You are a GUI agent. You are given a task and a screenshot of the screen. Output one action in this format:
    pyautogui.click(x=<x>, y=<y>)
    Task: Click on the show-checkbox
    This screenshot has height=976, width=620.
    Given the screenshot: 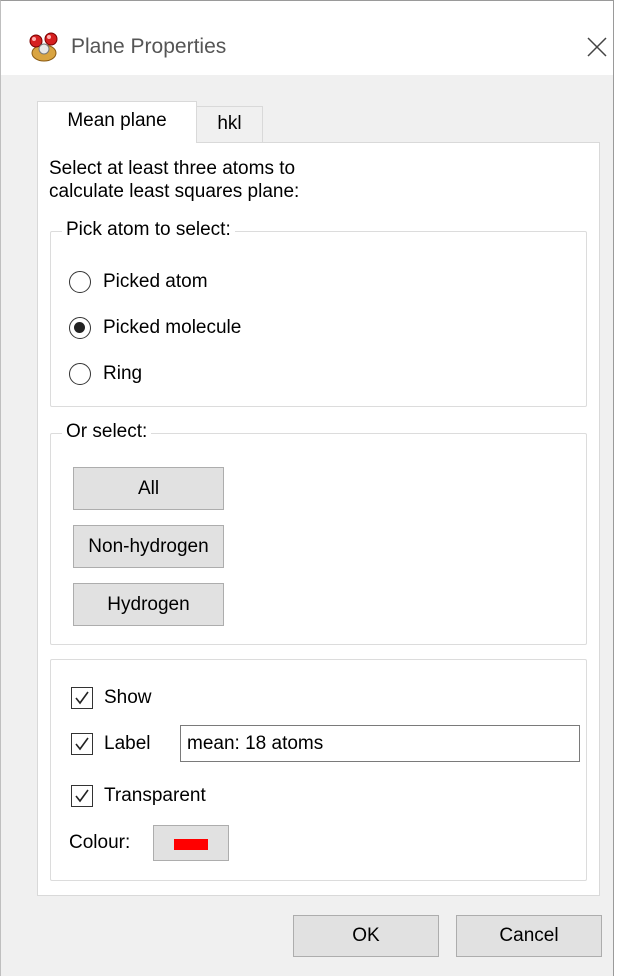 What is the action you would take?
    pyautogui.click(x=82, y=698)
    